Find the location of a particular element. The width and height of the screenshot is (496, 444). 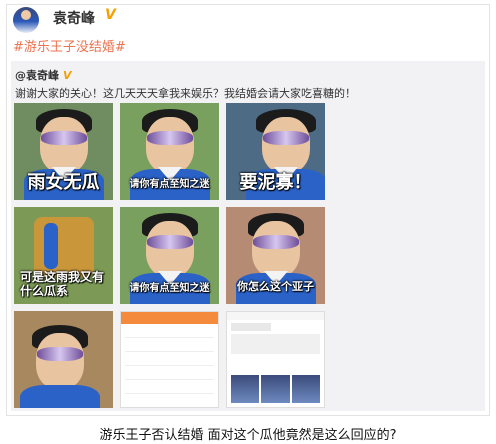

repost-text: 谢谢大家的关心！这几天天天拿我来娱乐？我结婚会请大家吃喜糖的！ is located at coordinates (185, 93).